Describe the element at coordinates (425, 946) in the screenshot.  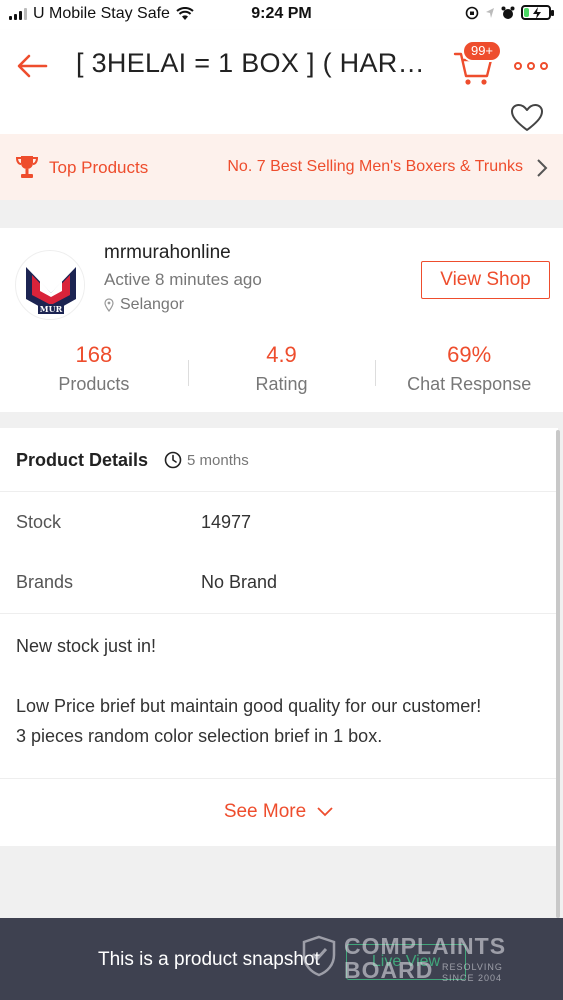
I see `watermark-text: COMPLAINTS` at that location.